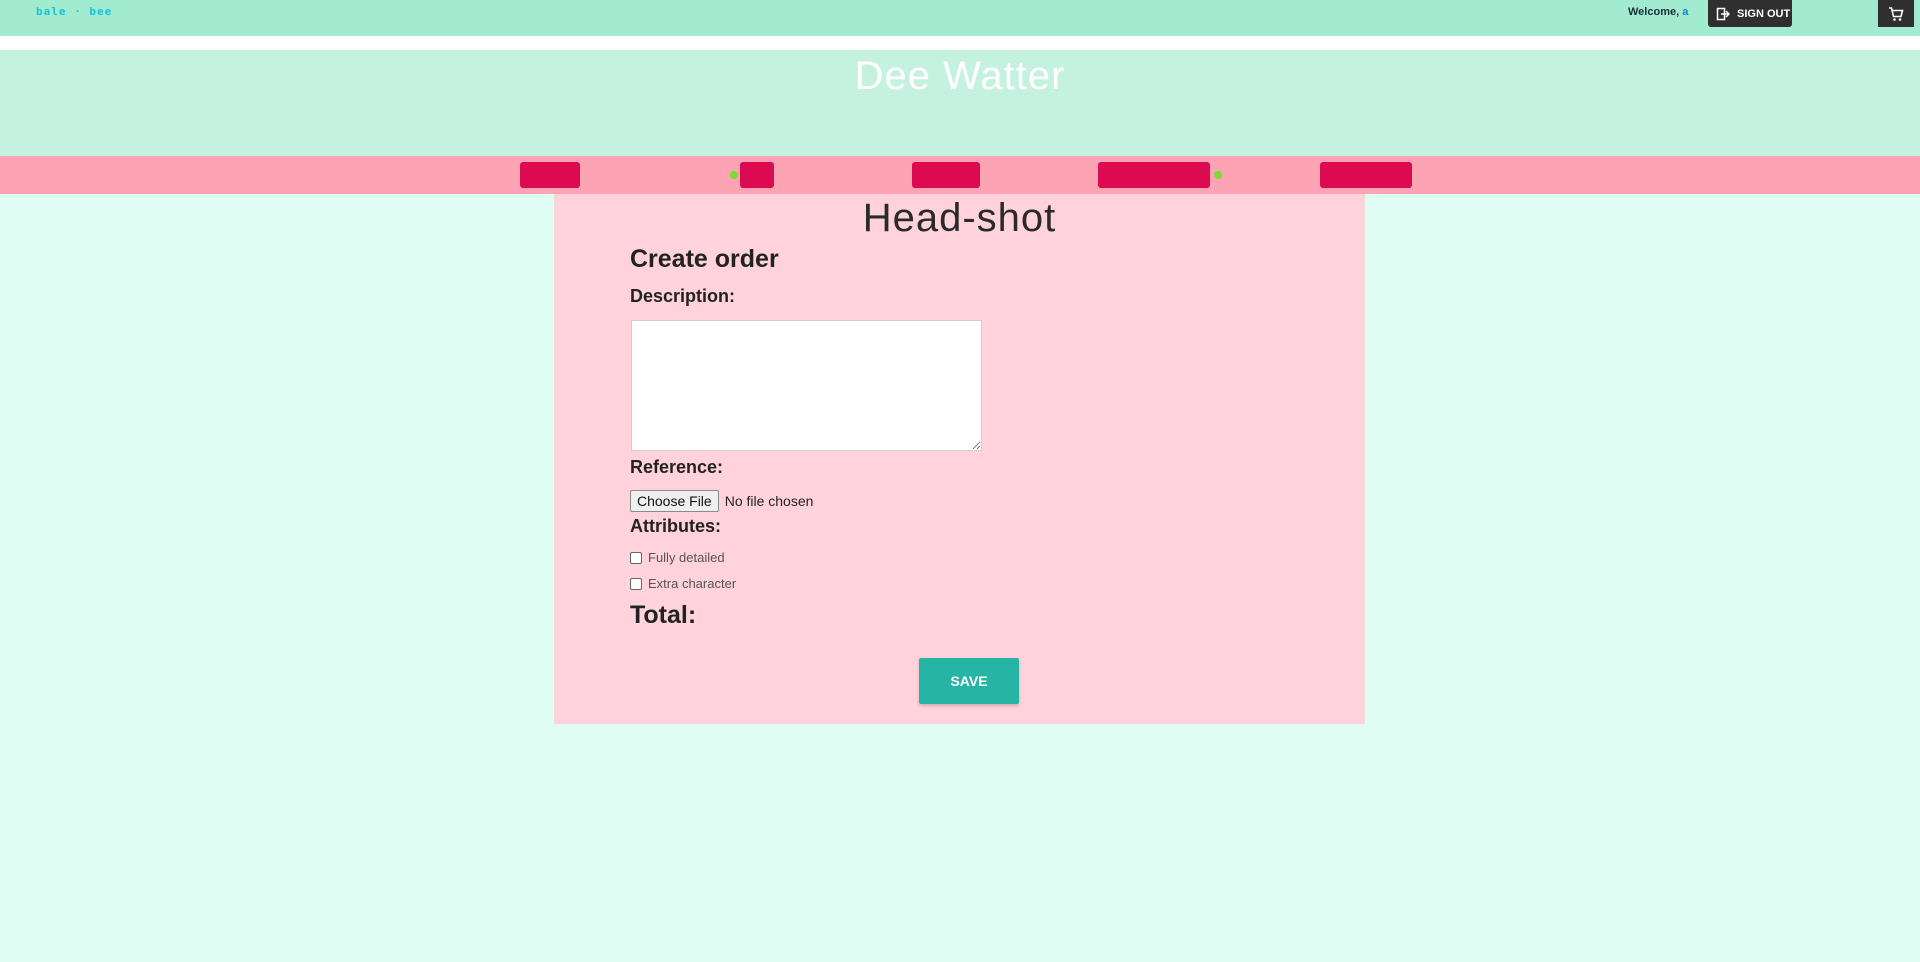 This screenshot has width=1920, height=962. What do you see at coordinates (959, 218) in the screenshot?
I see `product-title: Head-shot` at bounding box center [959, 218].